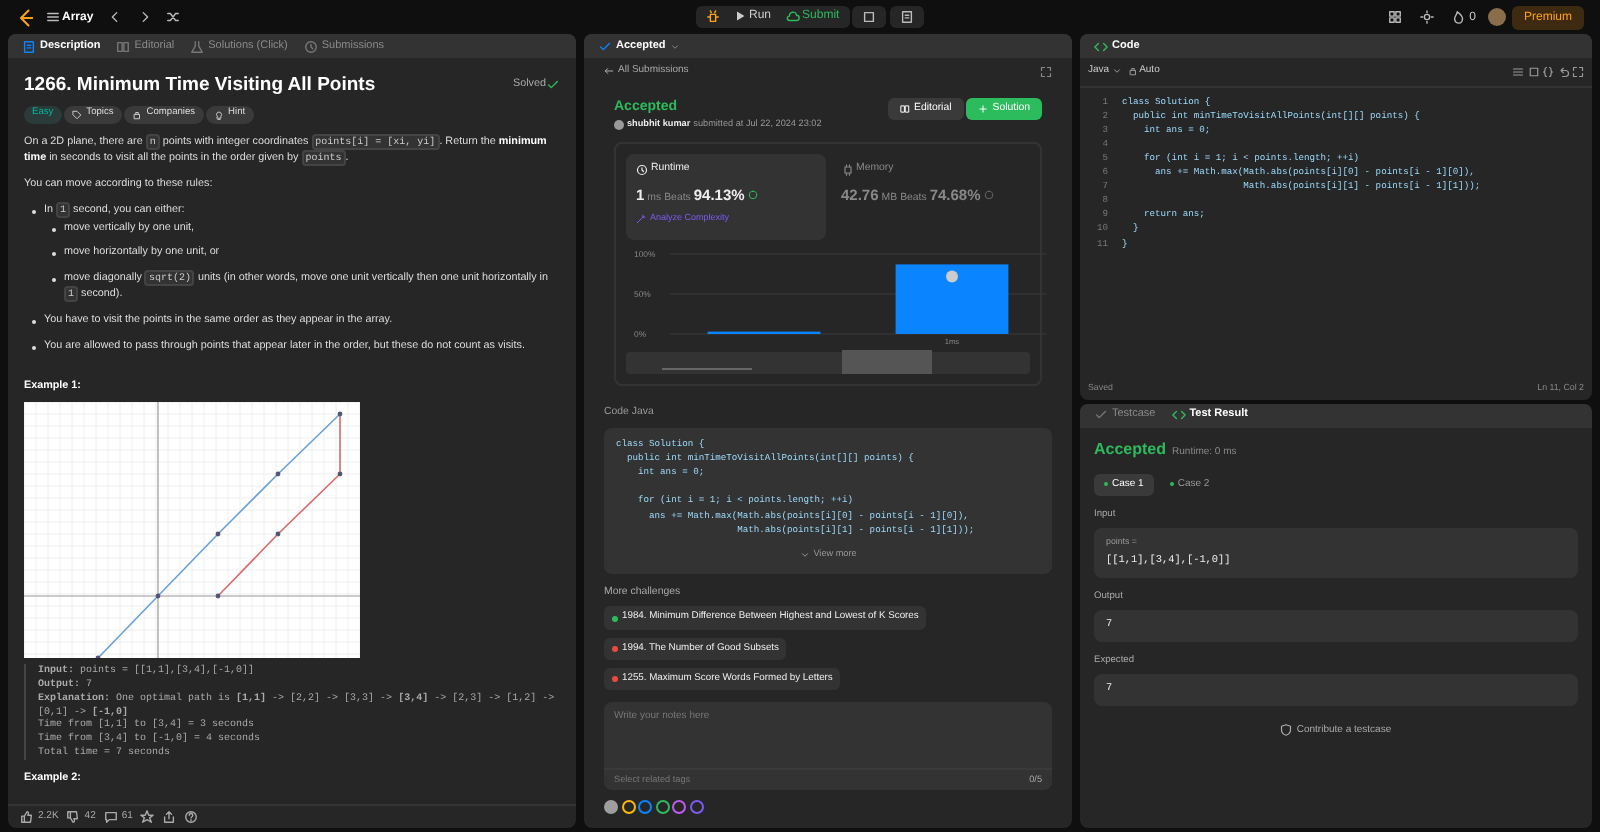 The width and height of the screenshot is (1600, 832). Describe the element at coordinates (740, 16) in the screenshot. I see `play-icon` at that location.